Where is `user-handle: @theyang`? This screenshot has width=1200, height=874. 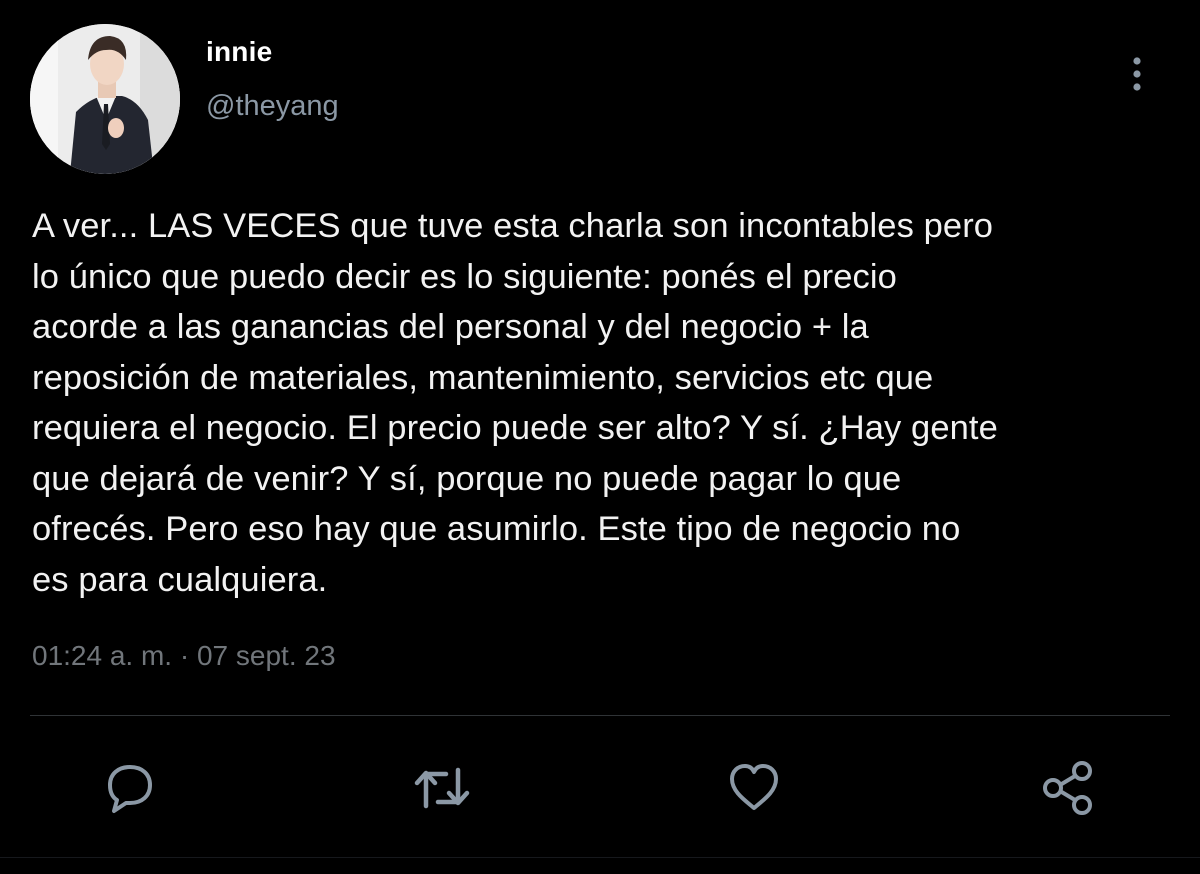 user-handle: @theyang is located at coordinates (272, 106).